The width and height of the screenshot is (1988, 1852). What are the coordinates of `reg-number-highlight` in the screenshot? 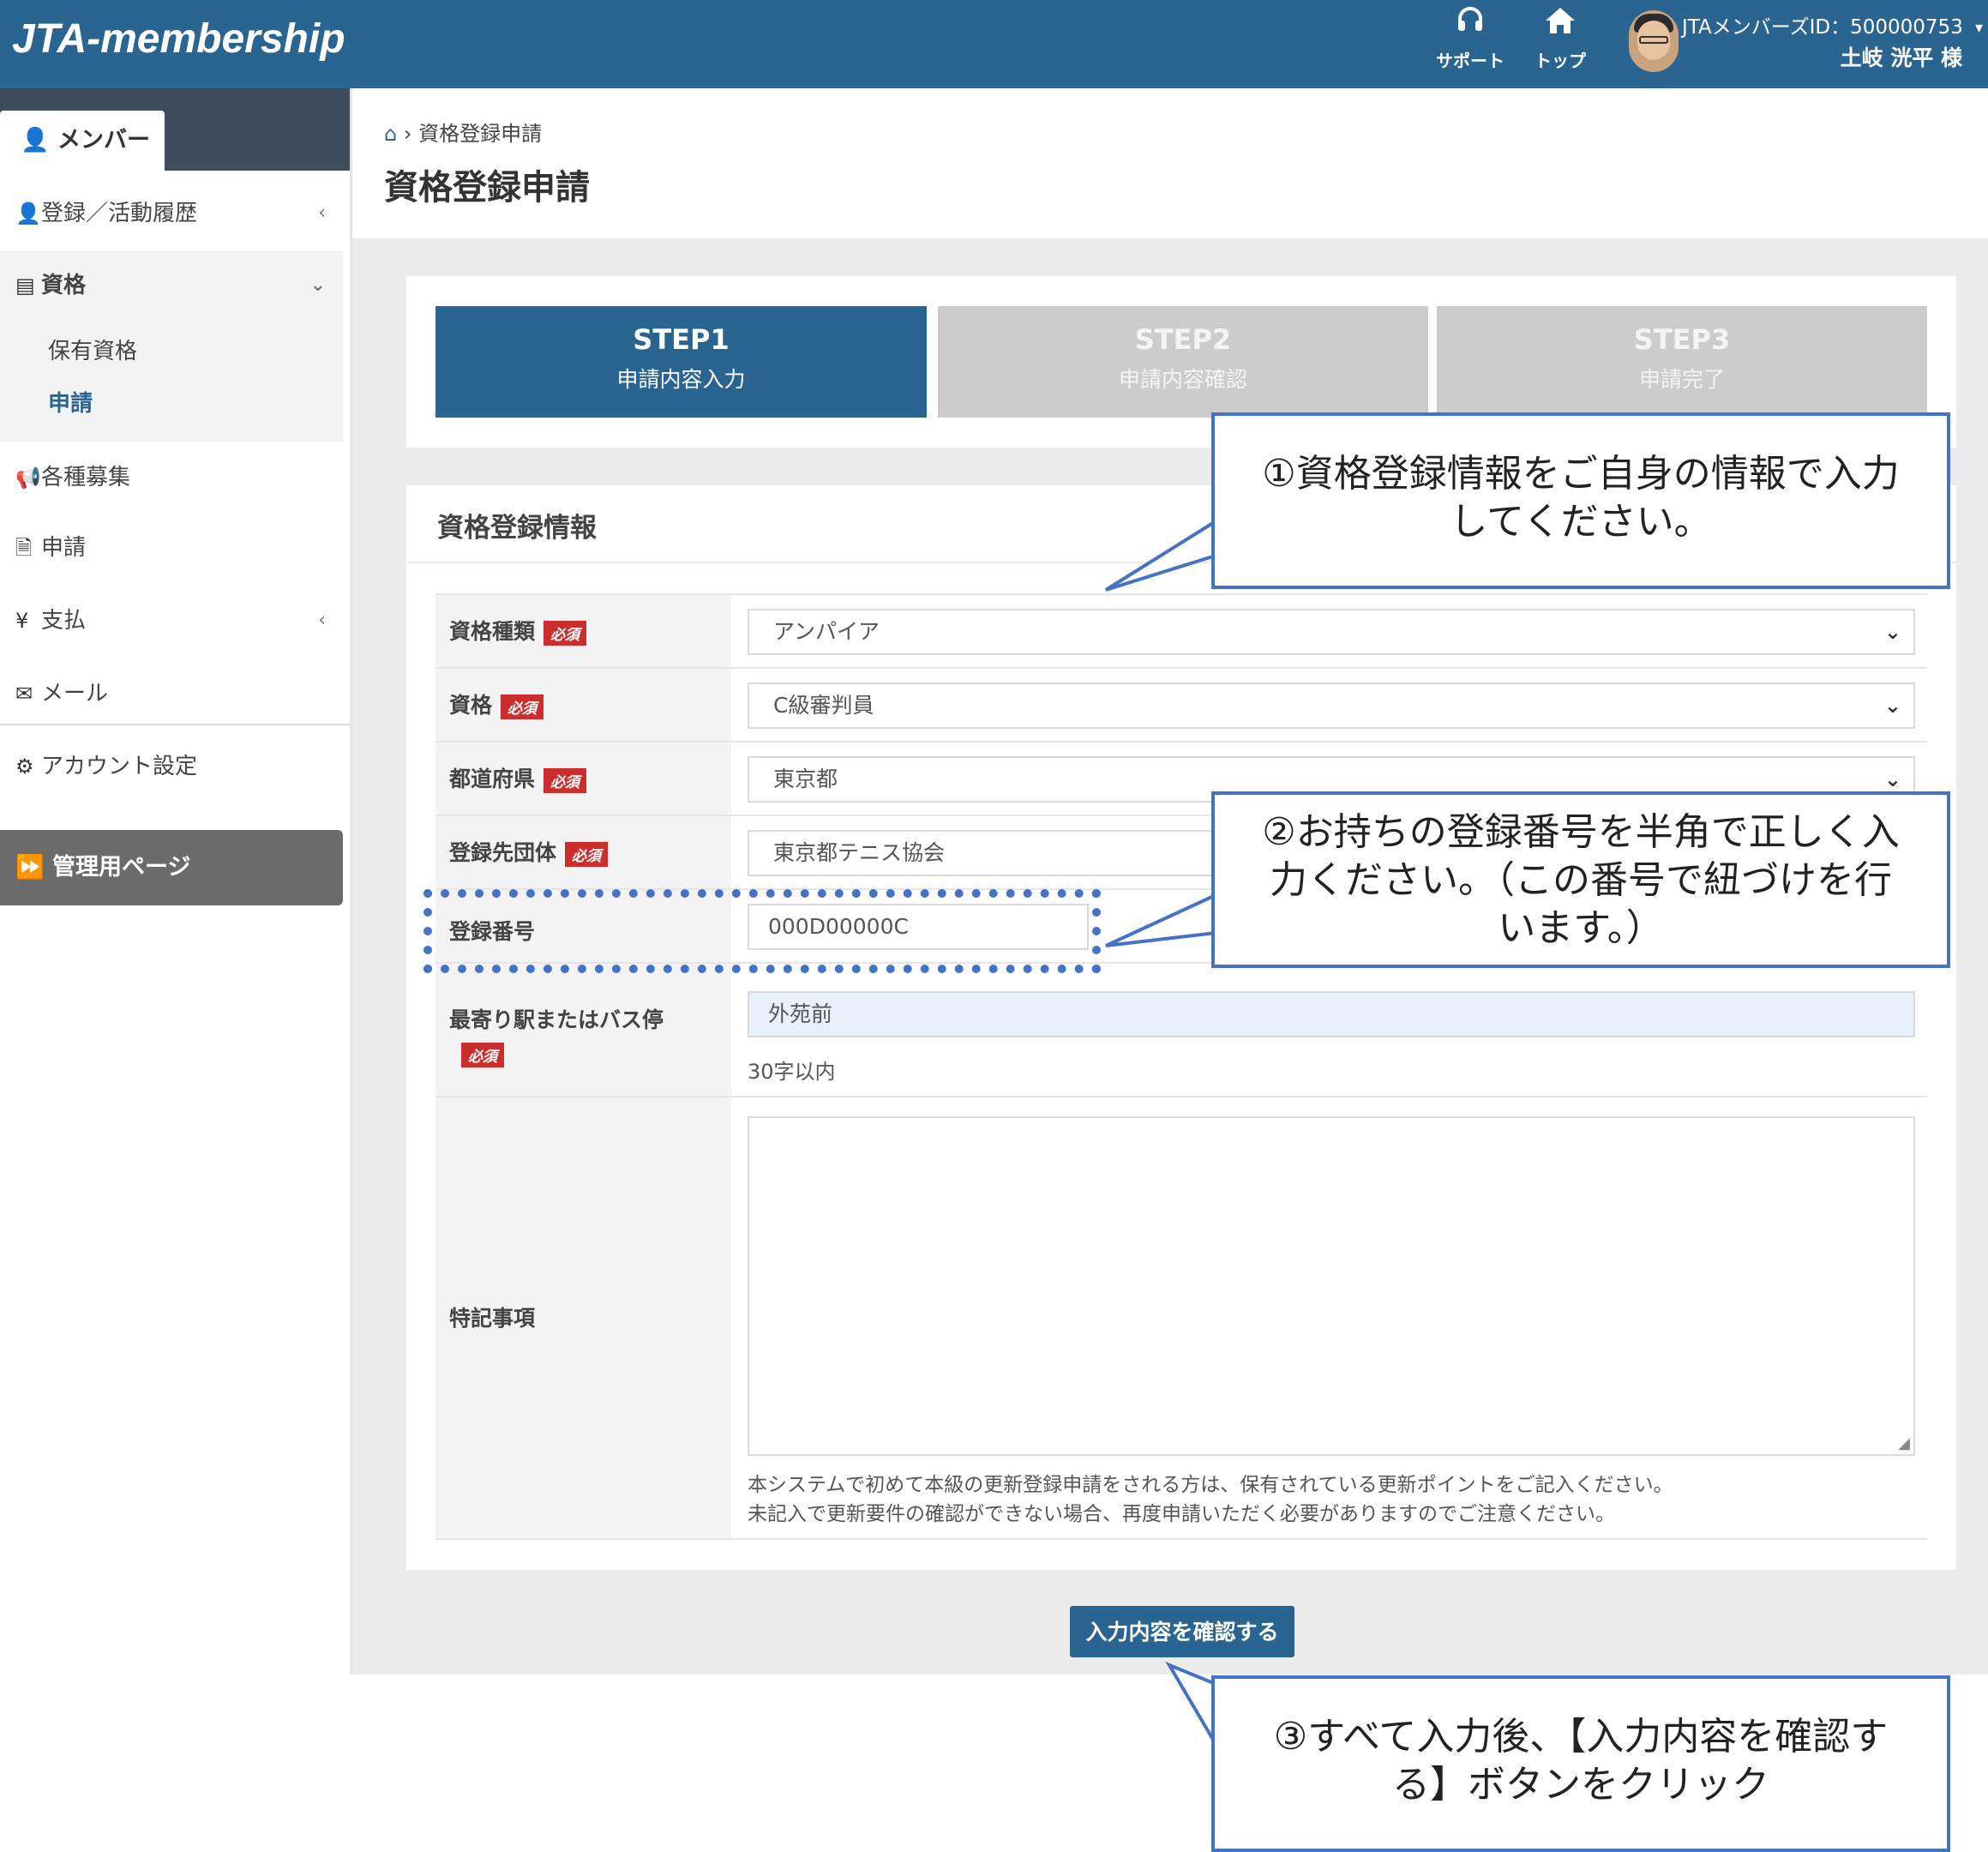 It's located at (762, 931).